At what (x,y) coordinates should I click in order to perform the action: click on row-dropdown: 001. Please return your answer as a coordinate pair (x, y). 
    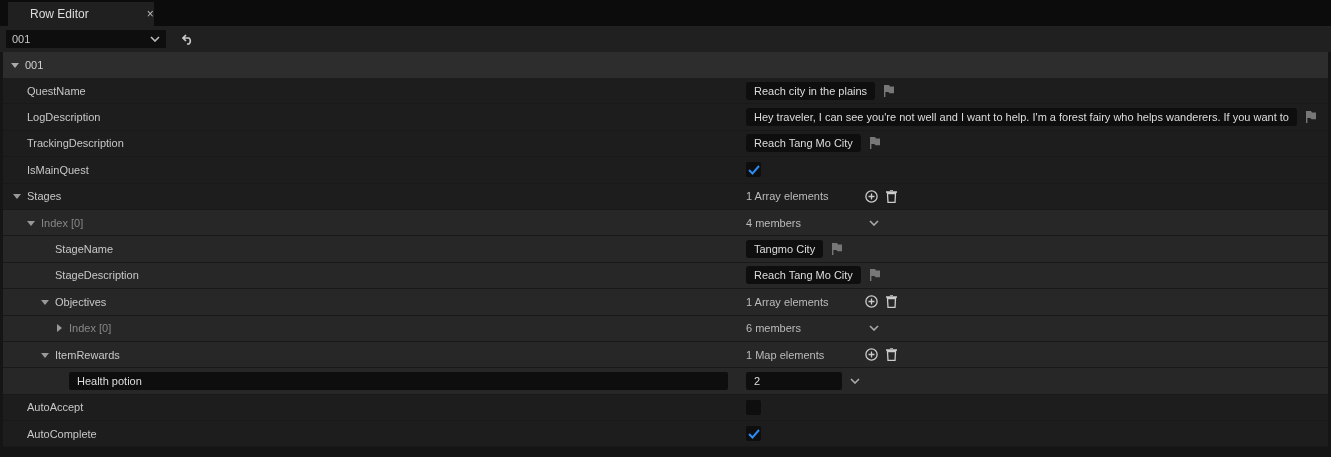
    Looking at the image, I should click on (86, 39).